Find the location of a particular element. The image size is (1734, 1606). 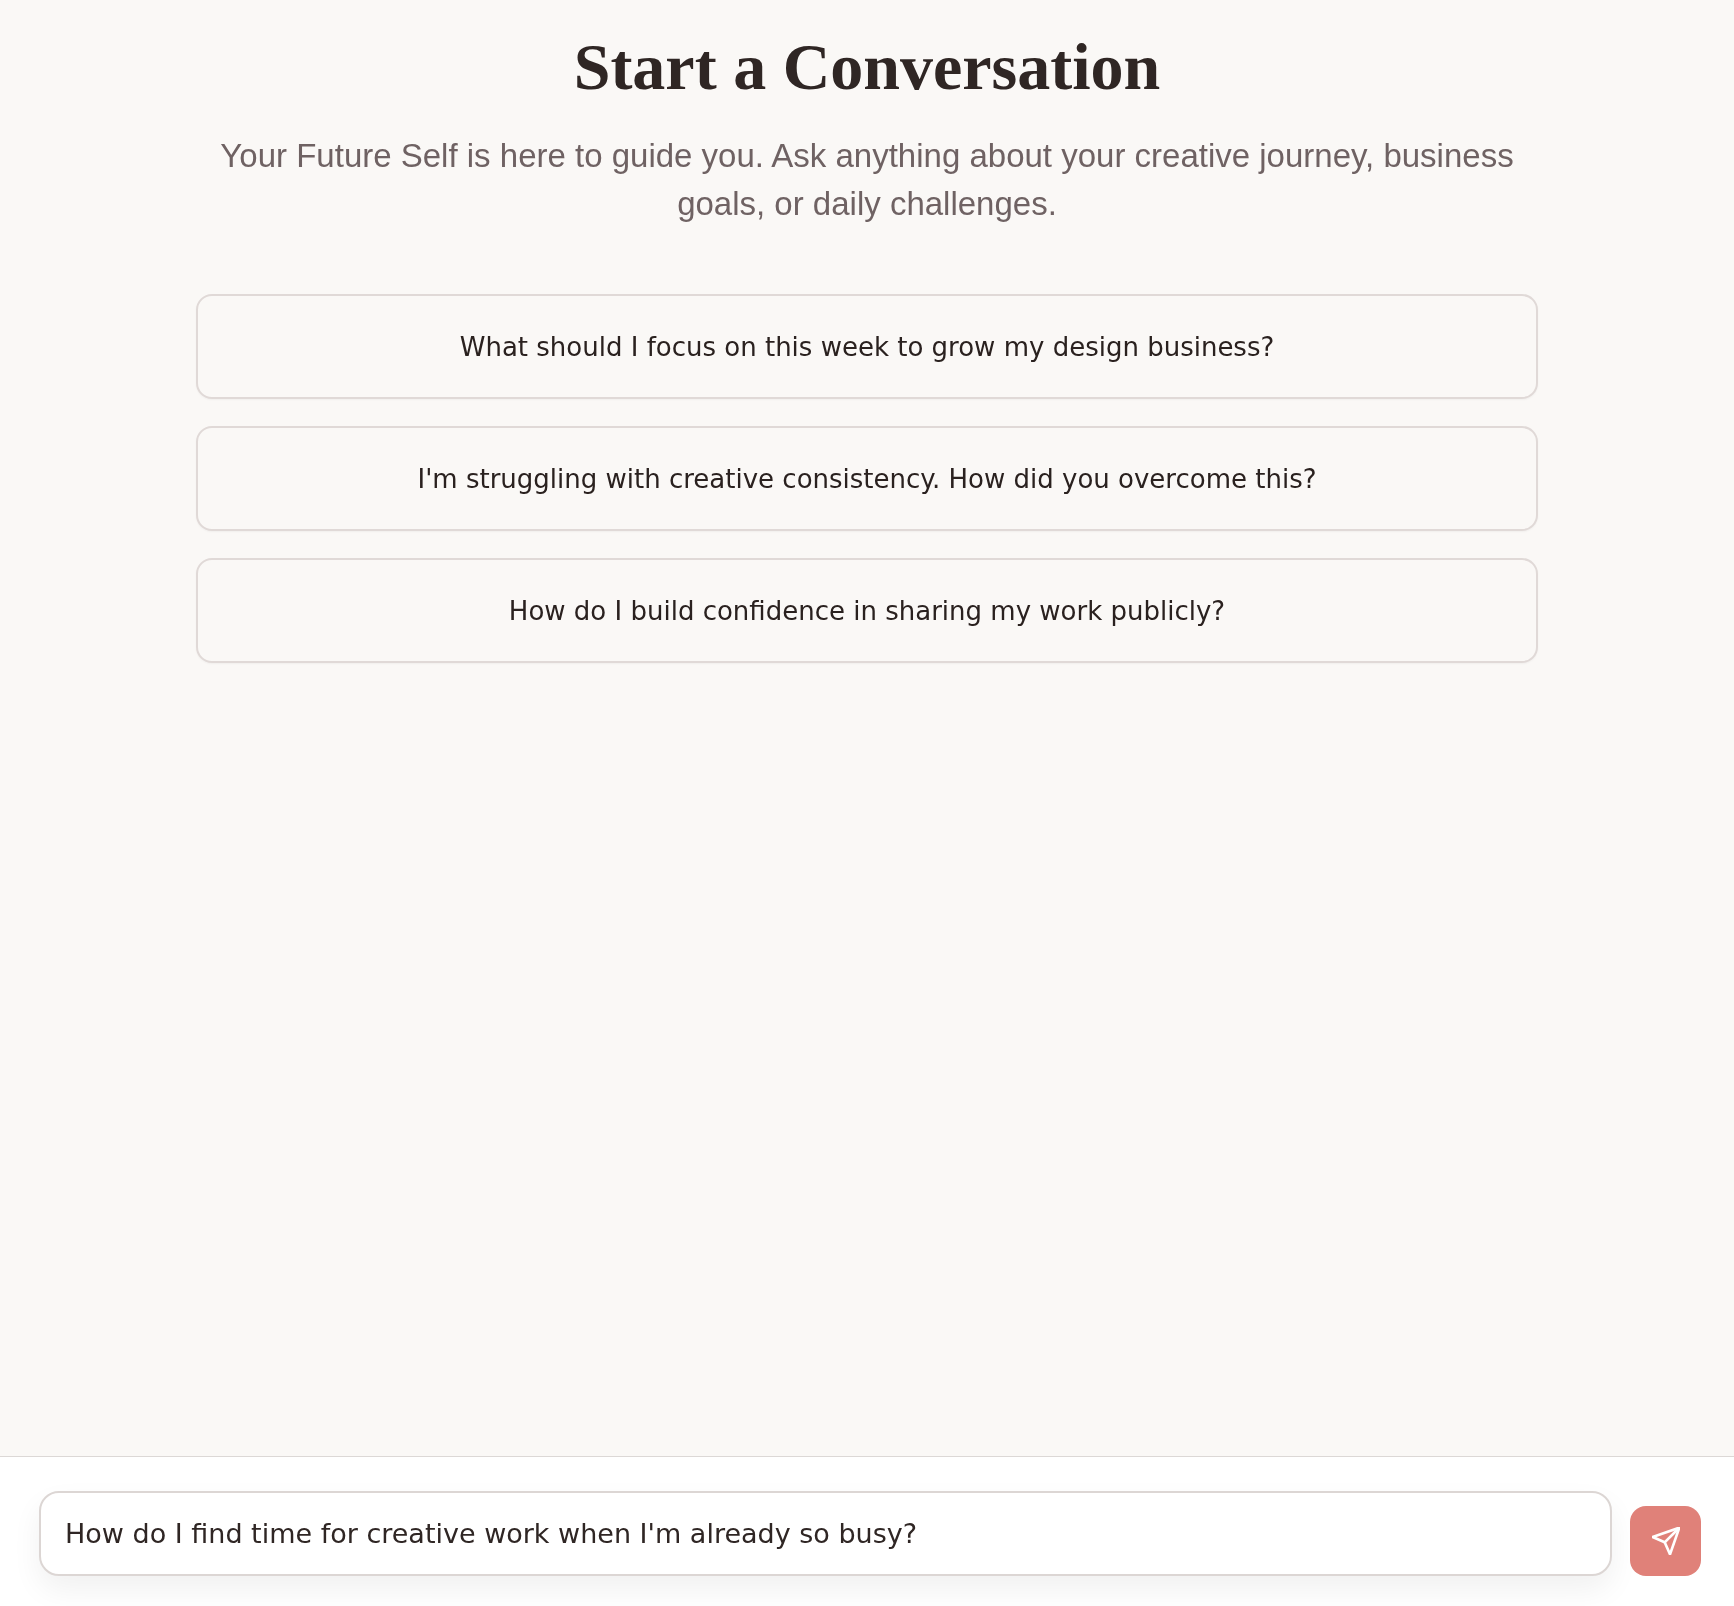

send-button is located at coordinates (1665, 1541).